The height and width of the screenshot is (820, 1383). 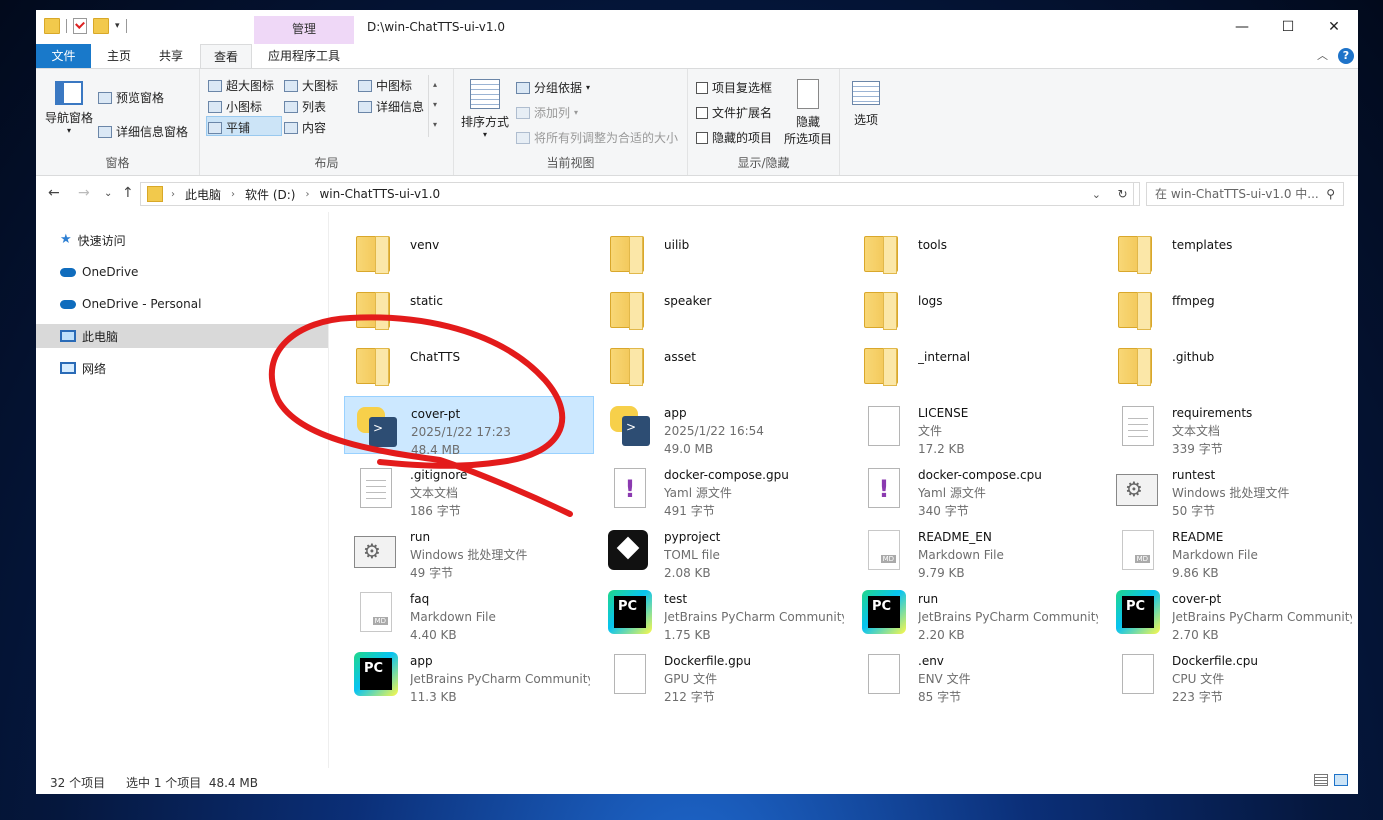 What do you see at coordinates (182, 368) in the screenshot?
I see `nav-item-network: 网络` at bounding box center [182, 368].